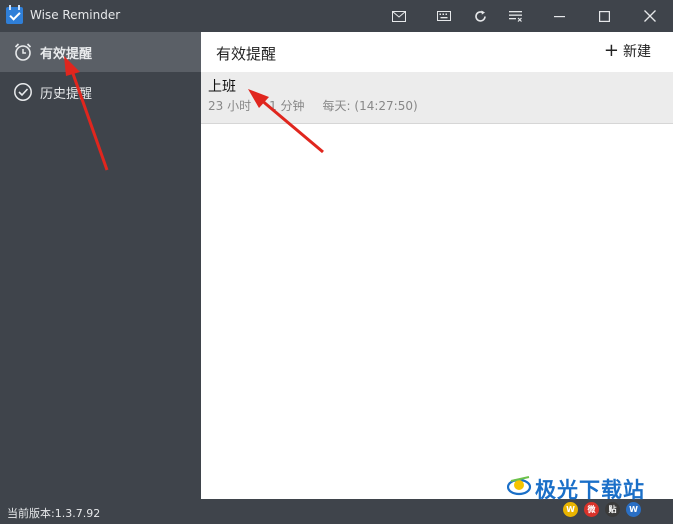  What do you see at coordinates (66, 54) in the screenshot?
I see `sidebar-item-label: 有效提醒` at bounding box center [66, 54].